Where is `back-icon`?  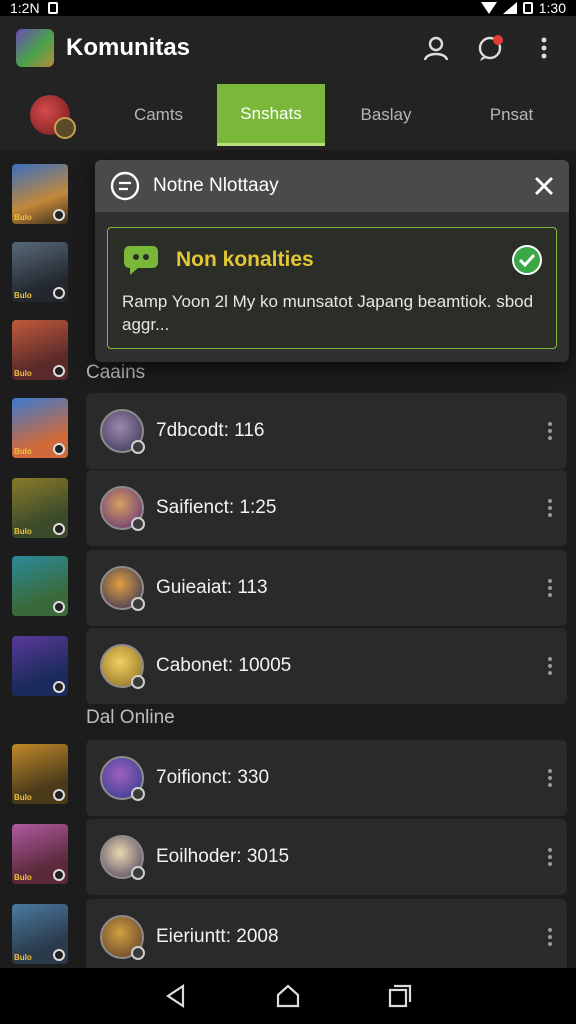
back-icon is located at coordinates (176, 996).